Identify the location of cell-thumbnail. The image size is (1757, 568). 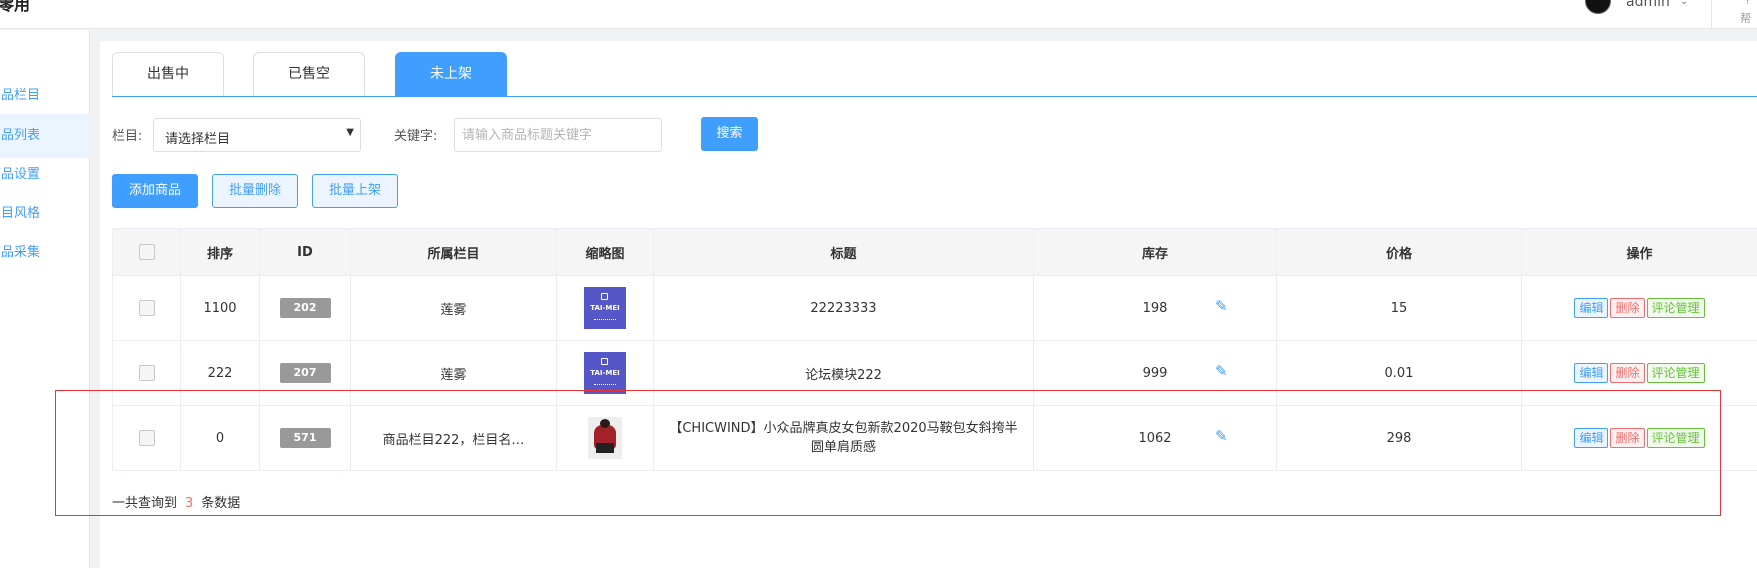
(605, 438).